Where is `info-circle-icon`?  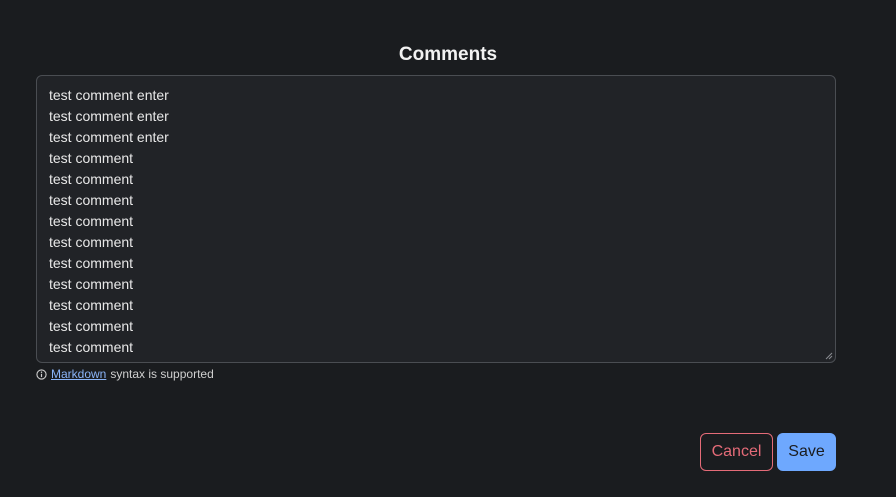
info-circle-icon is located at coordinates (41, 374).